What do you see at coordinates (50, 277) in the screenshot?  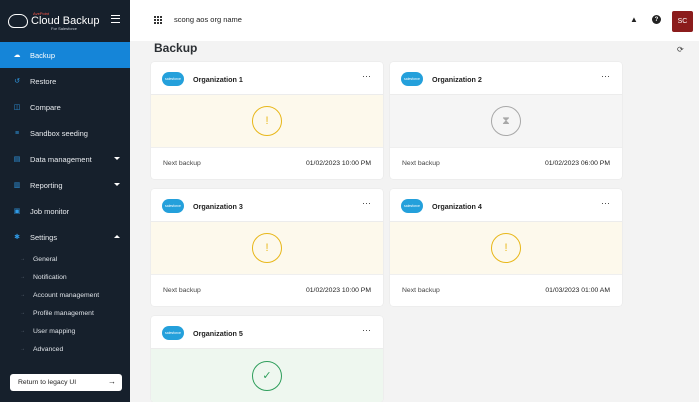 I see `submenu-item-label: Notification` at bounding box center [50, 277].